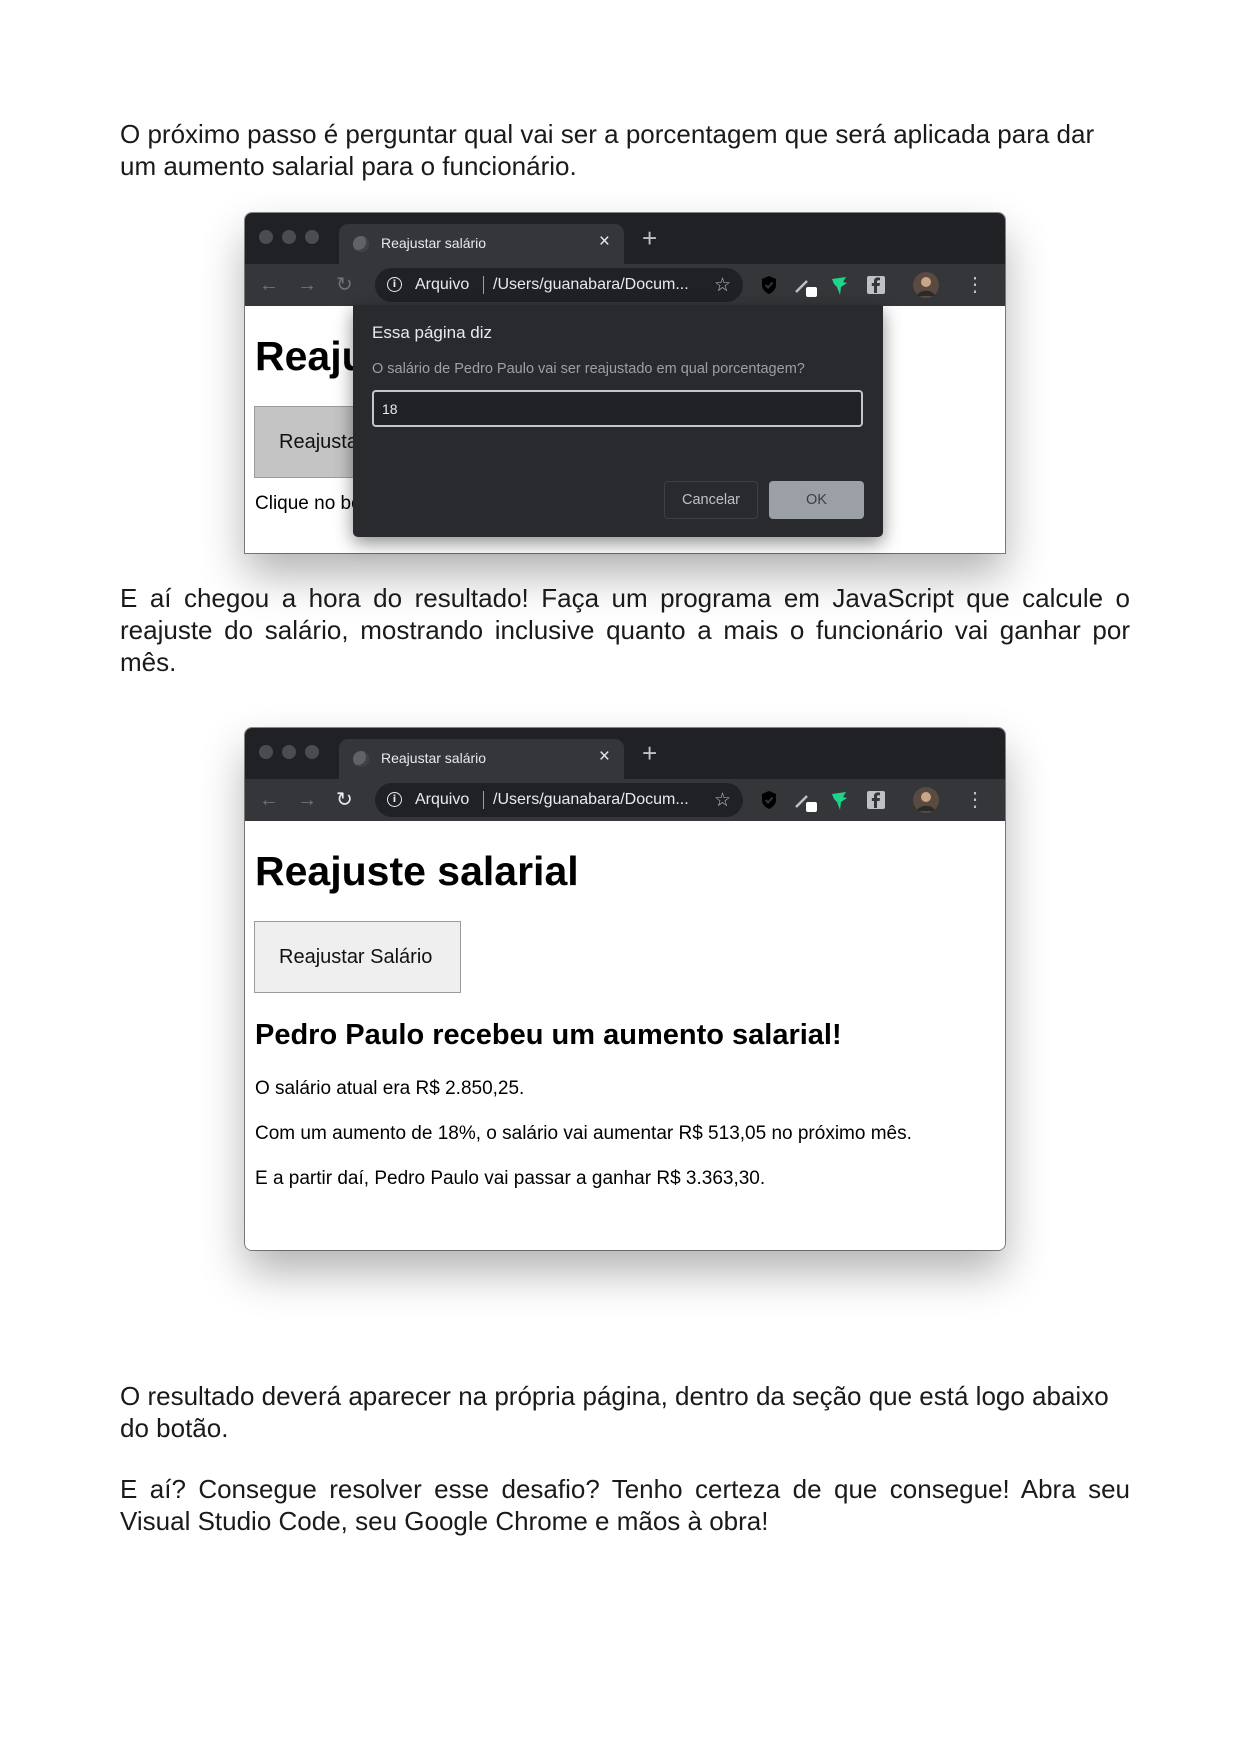 The width and height of the screenshot is (1241, 1754). What do you see at coordinates (417, 871) in the screenshot?
I see `page-heading: Reajuste salarial` at bounding box center [417, 871].